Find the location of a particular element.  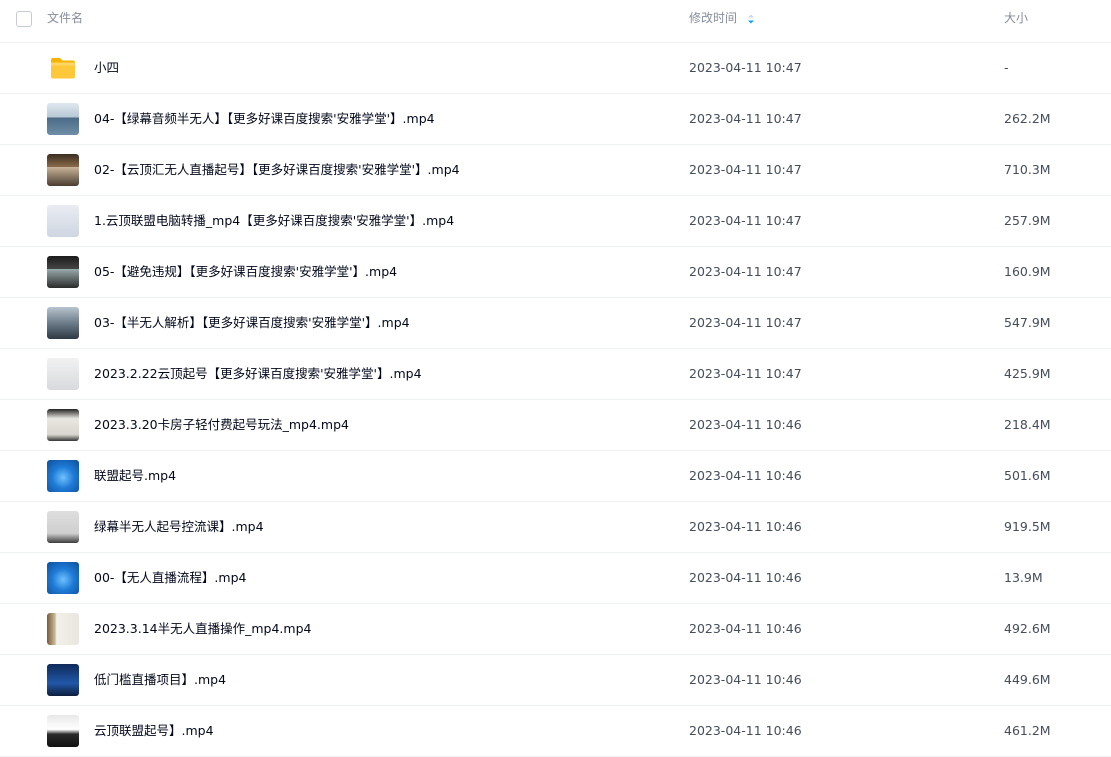

file-size: 919.5M is located at coordinates (1027, 526).